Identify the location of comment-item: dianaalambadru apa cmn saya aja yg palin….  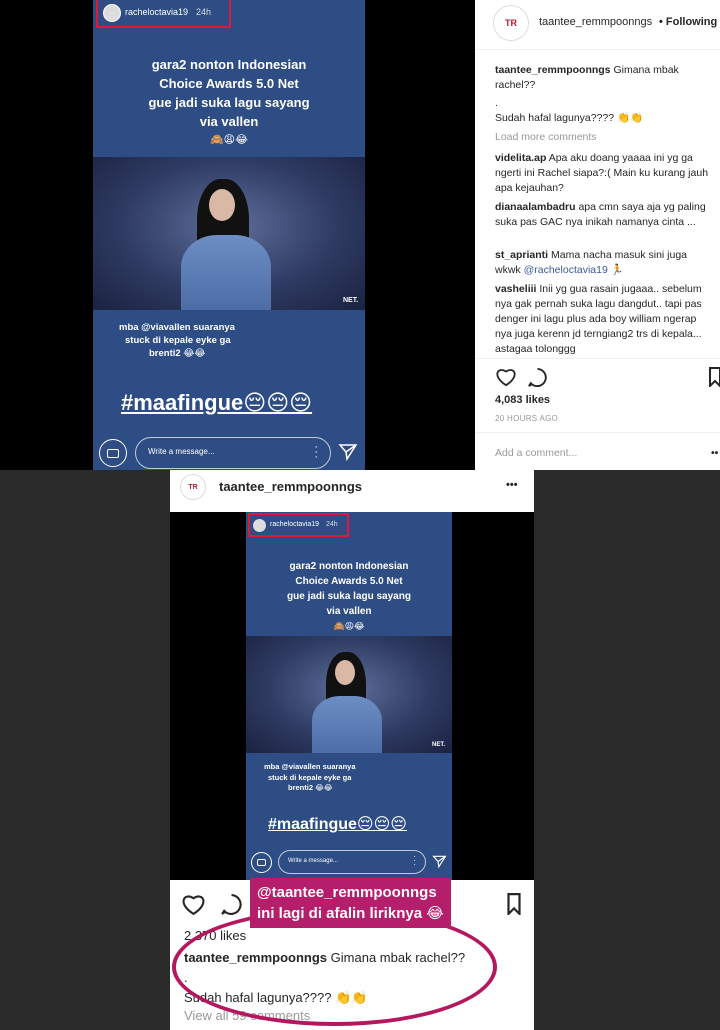
(600, 214).